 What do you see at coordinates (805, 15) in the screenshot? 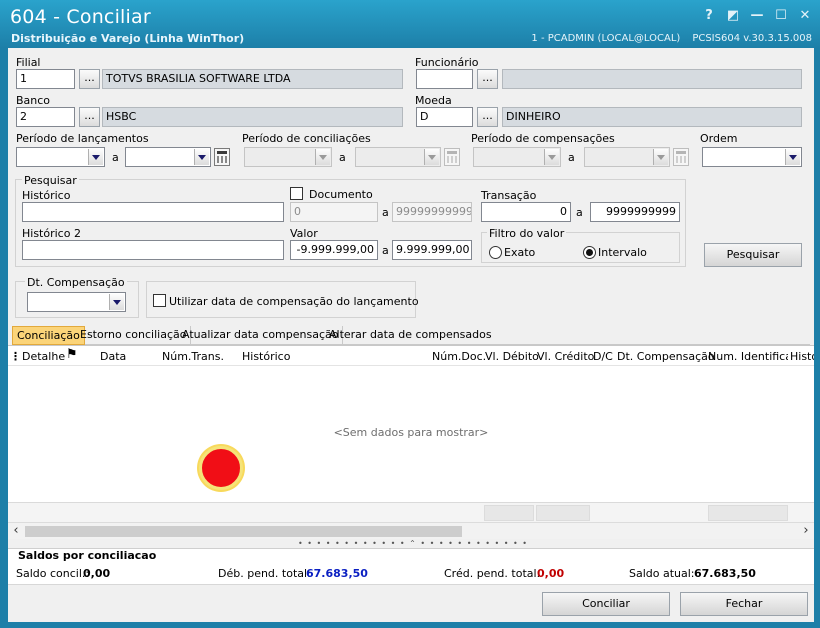
I see `close-icon: ✕` at bounding box center [805, 15].